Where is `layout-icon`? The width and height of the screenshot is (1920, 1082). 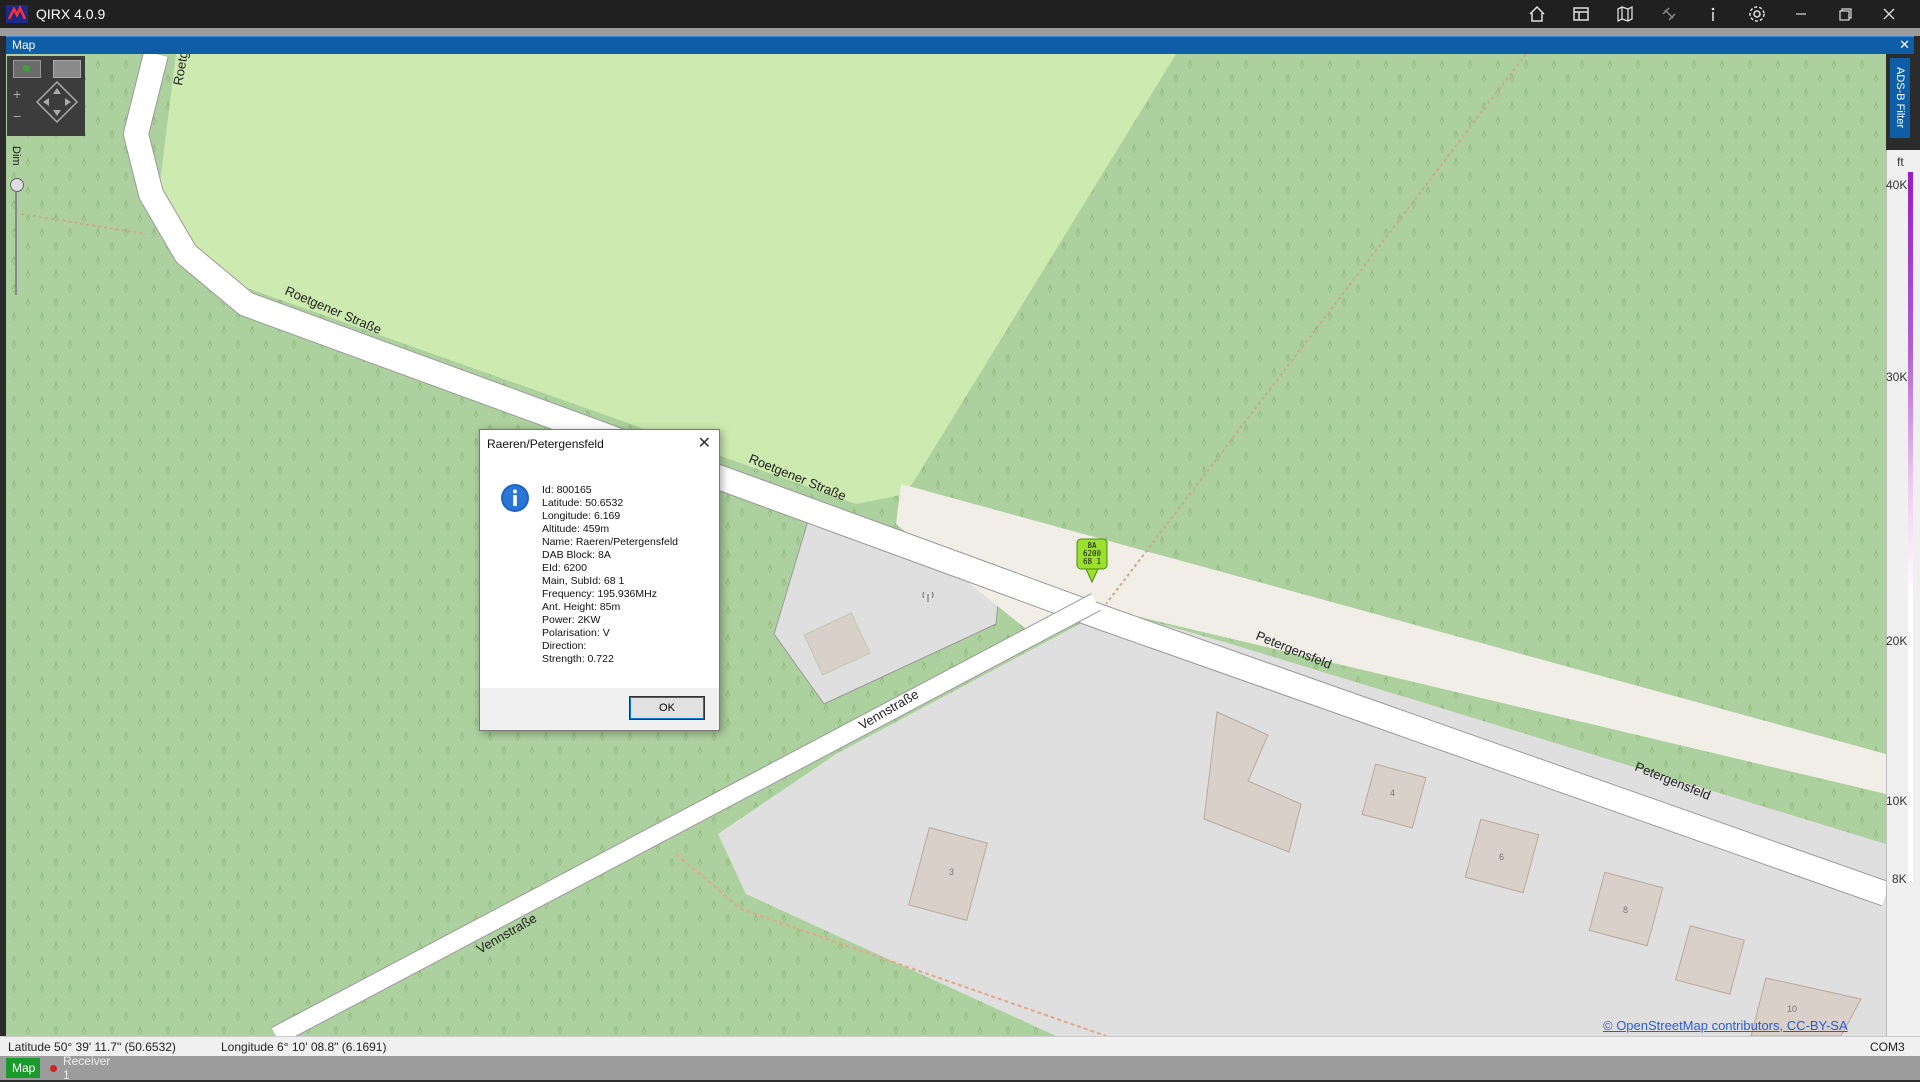 layout-icon is located at coordinates (1581, 14).